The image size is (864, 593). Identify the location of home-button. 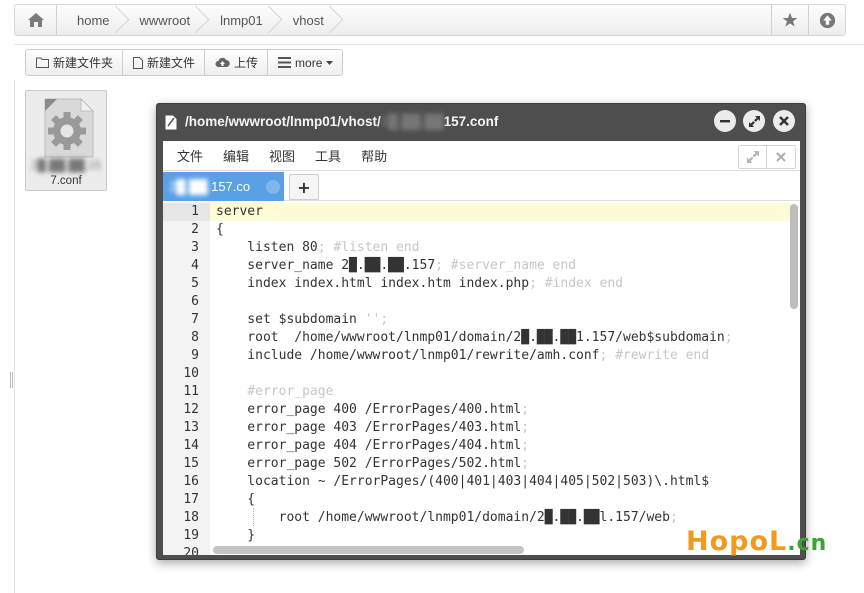
(36, 20).